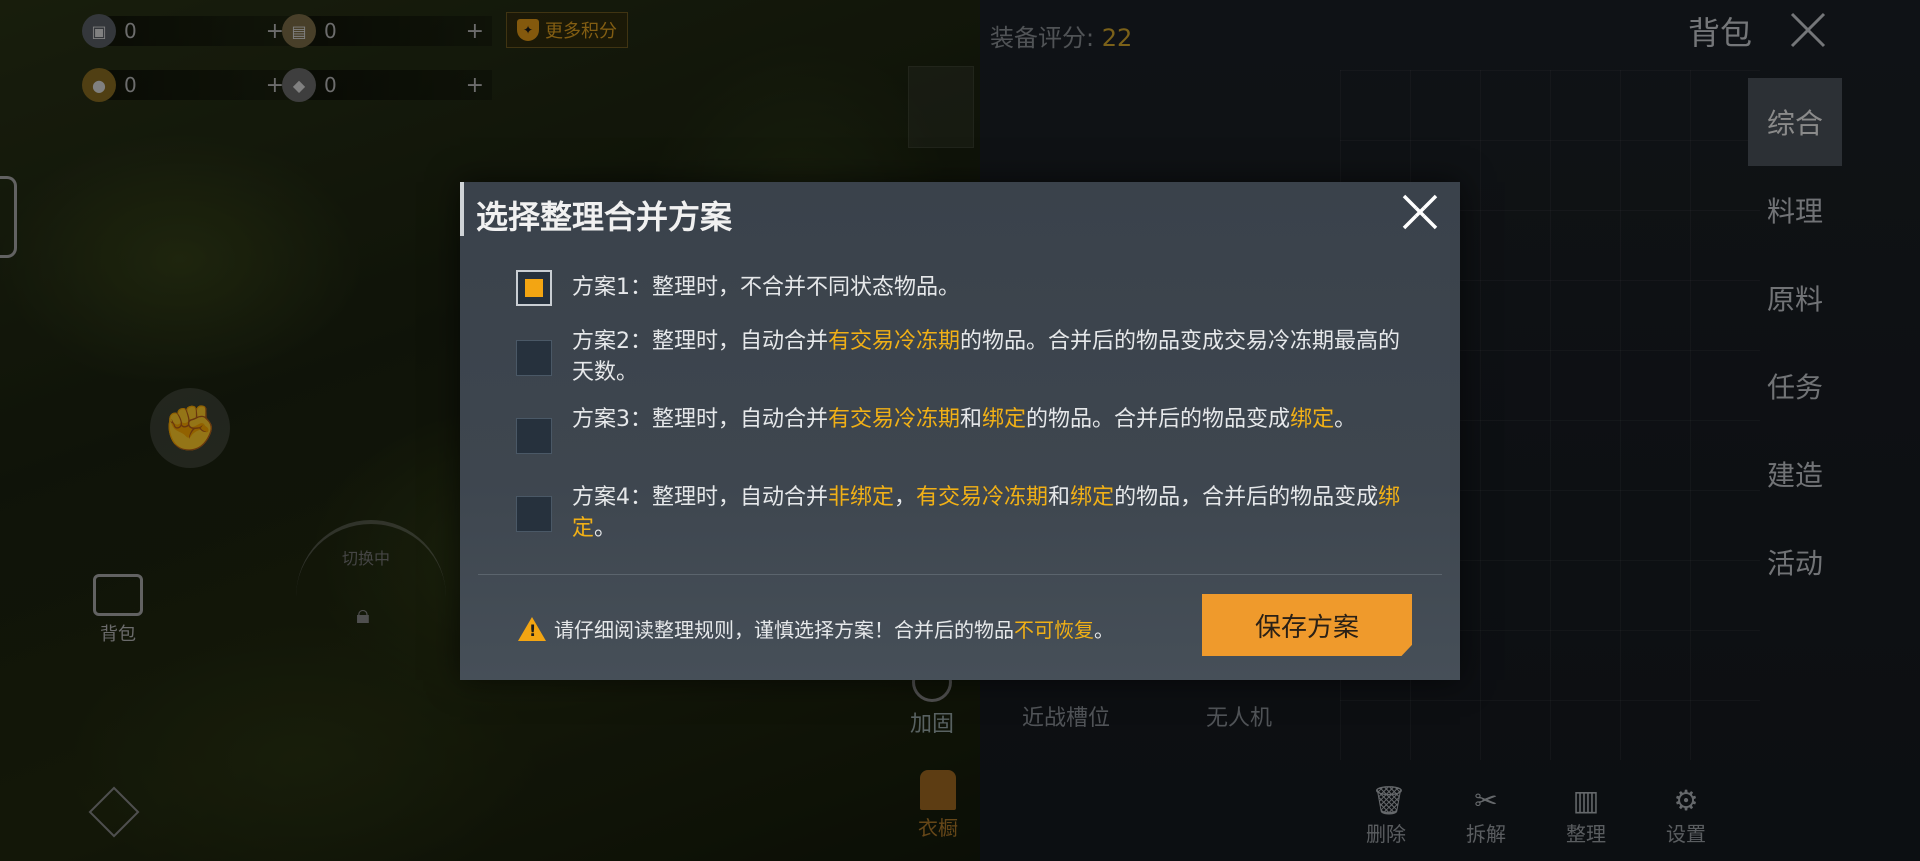 The width and height of the screenshot is (1920, 861). Describe the element at coordinates (1307, 625) in the screenshot. I see `save-plan-button: 保存方案` at that location.